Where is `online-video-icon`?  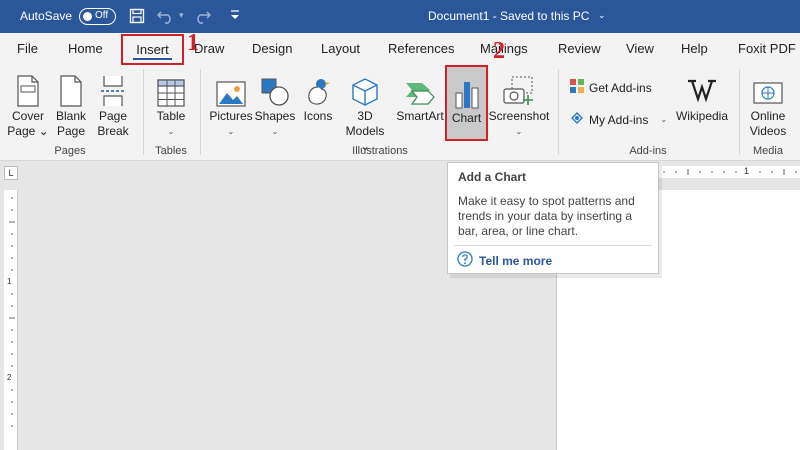 online-video-icon is located at coordinates (768, 87).